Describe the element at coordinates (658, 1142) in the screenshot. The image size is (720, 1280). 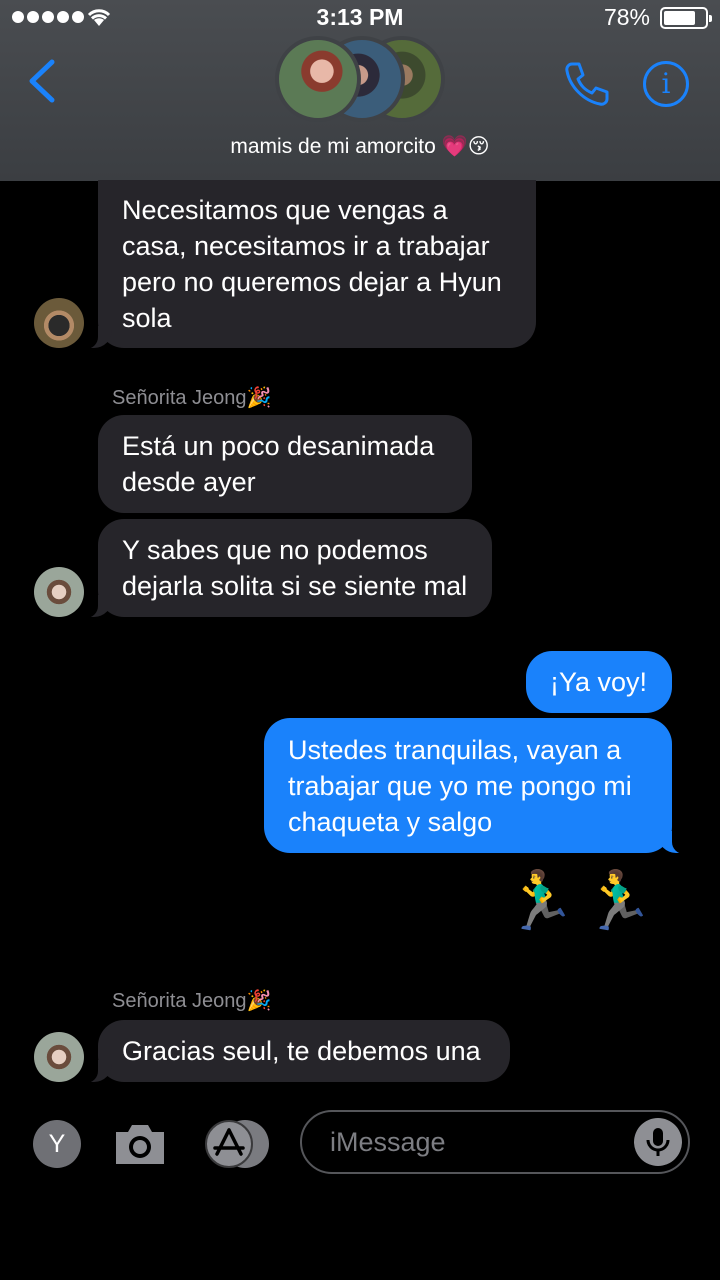
I see `microphone-icon` at that location.